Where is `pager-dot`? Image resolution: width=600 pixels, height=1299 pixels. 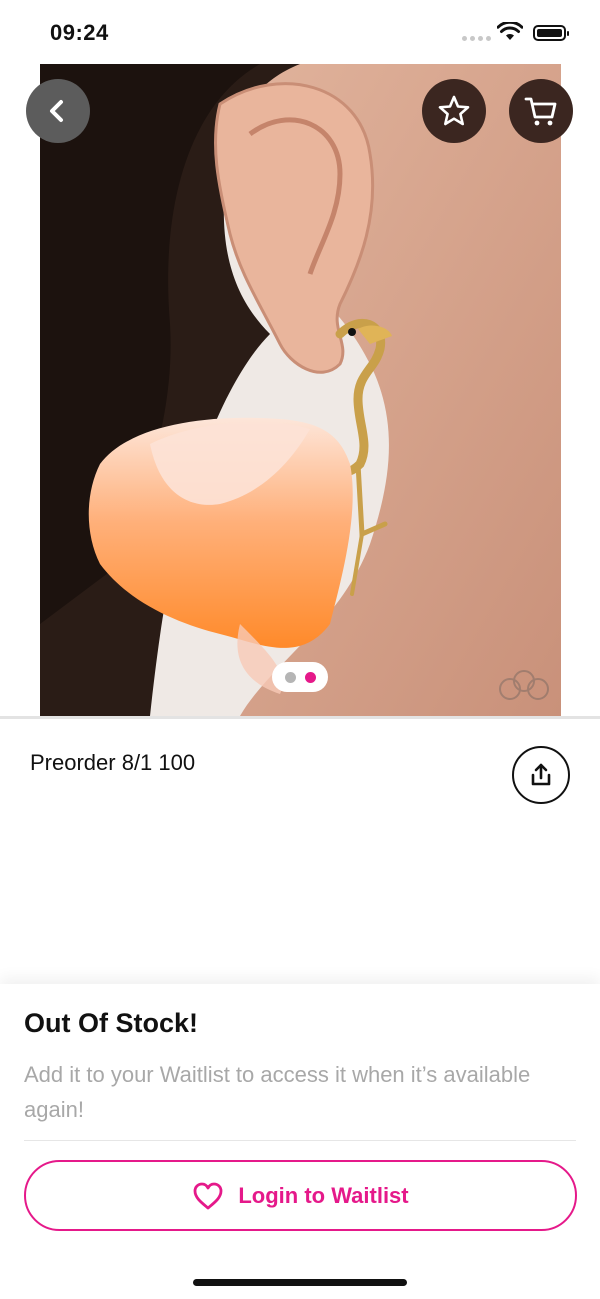 pager-dot is located at coordinates (290, 677).